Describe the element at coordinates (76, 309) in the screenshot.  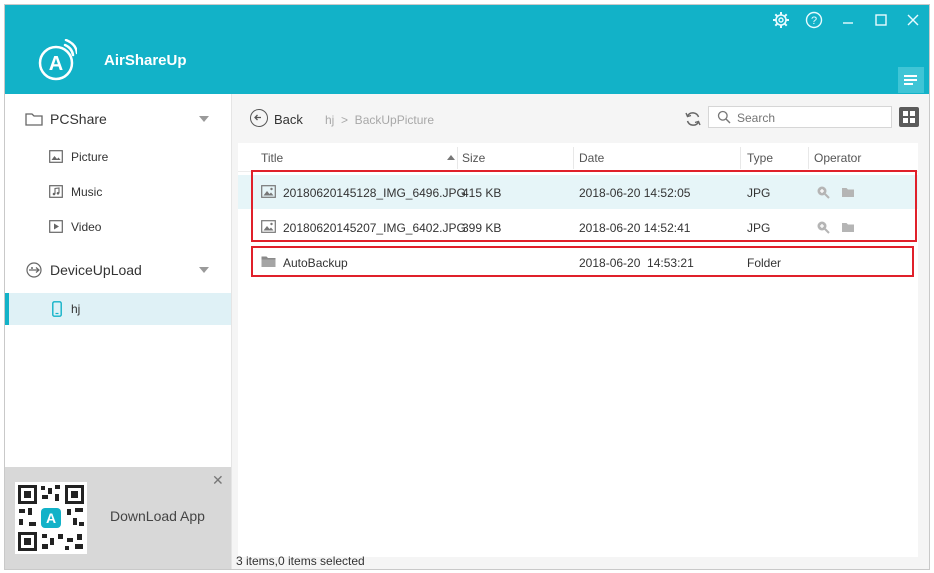
I see `sidebar-item-label: hj` at that location.